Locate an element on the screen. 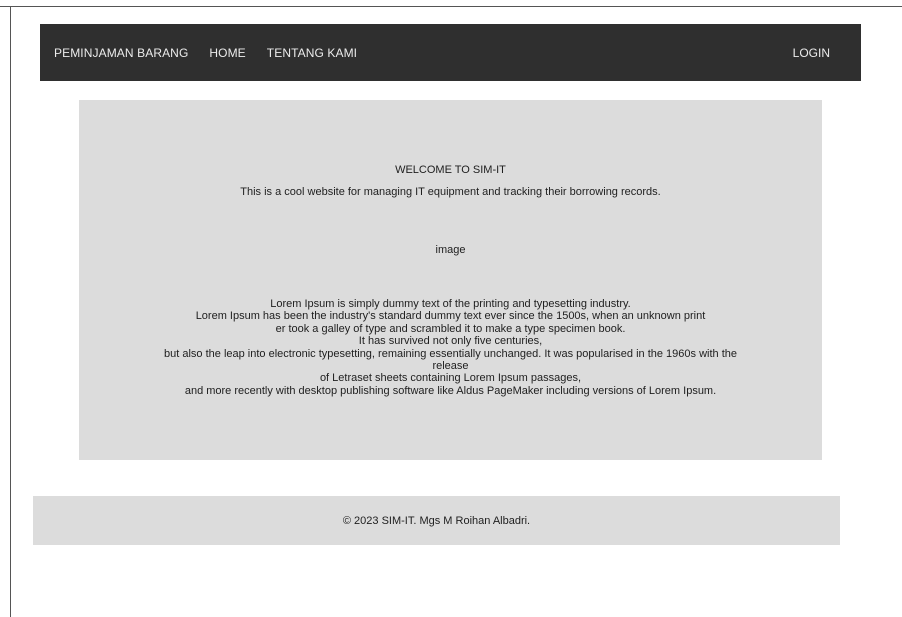  frame-border-top is located at coordinates (451, 6).